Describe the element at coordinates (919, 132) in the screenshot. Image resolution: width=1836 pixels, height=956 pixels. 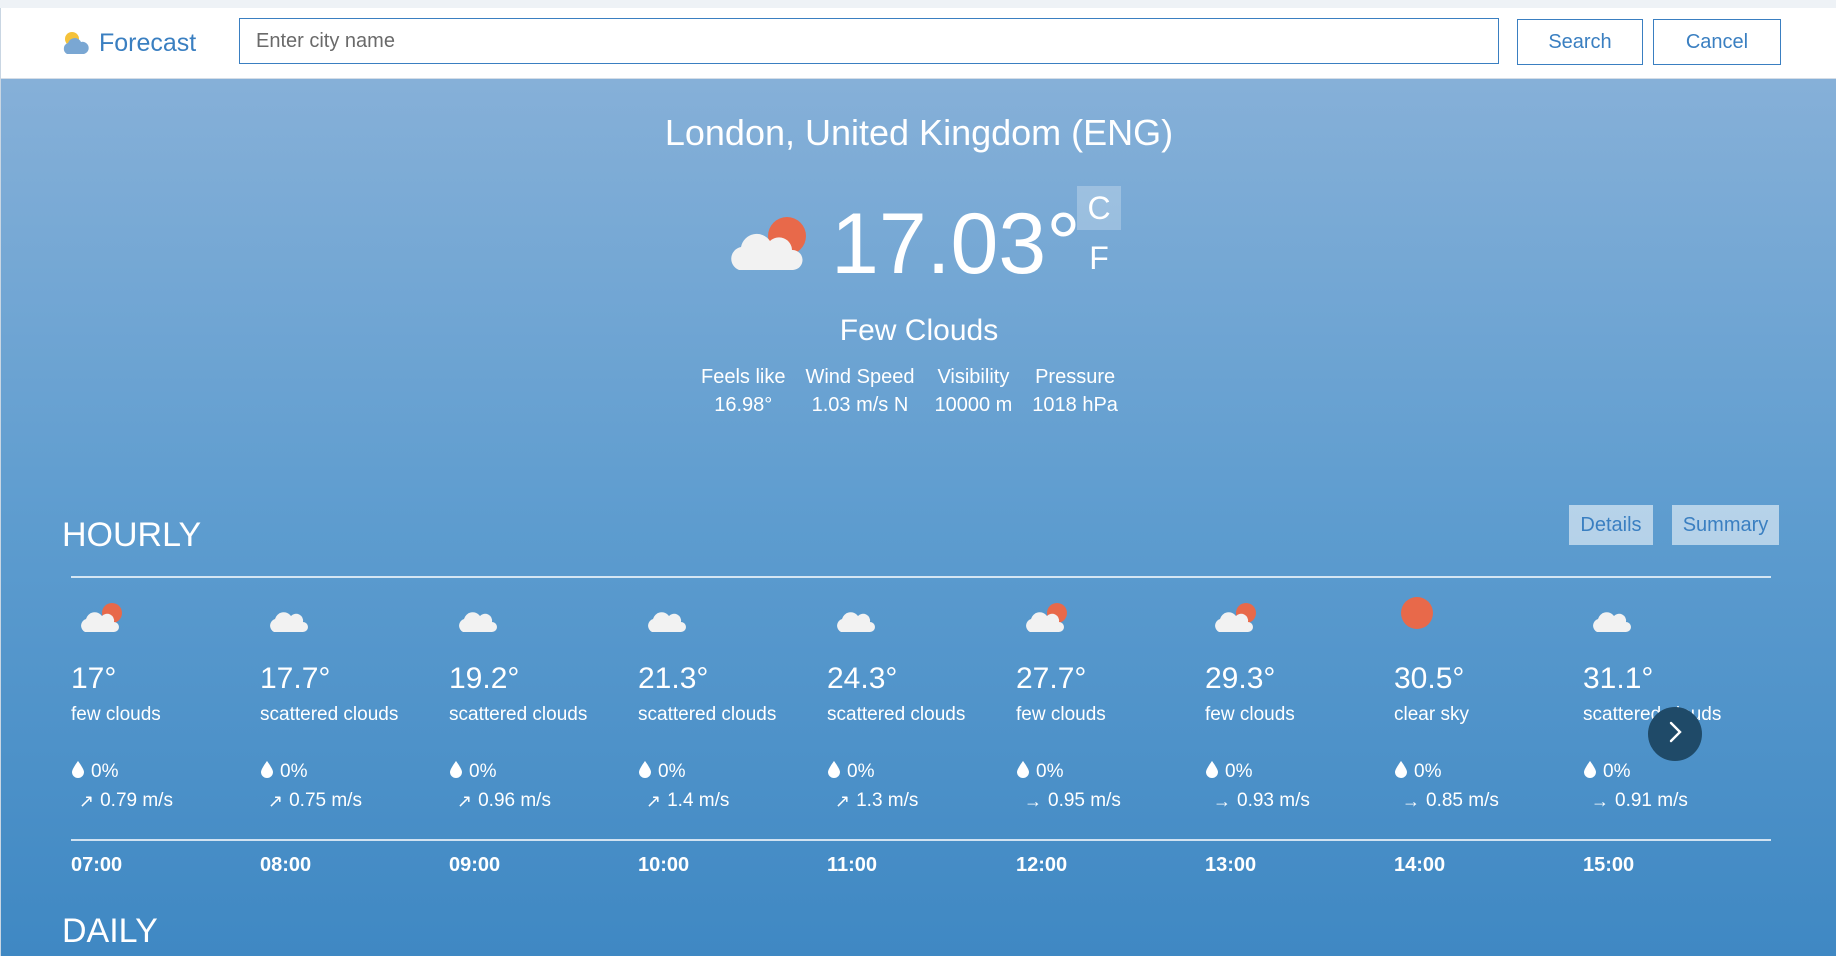
I see `location-title: London, United Kingdom (ENG)` at that location.